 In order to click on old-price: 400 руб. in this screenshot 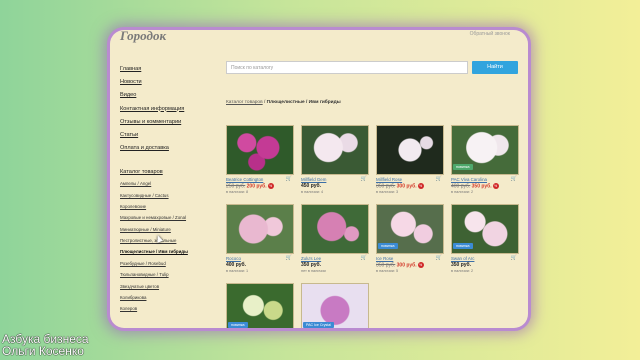, I will do `click(461, 186)`.